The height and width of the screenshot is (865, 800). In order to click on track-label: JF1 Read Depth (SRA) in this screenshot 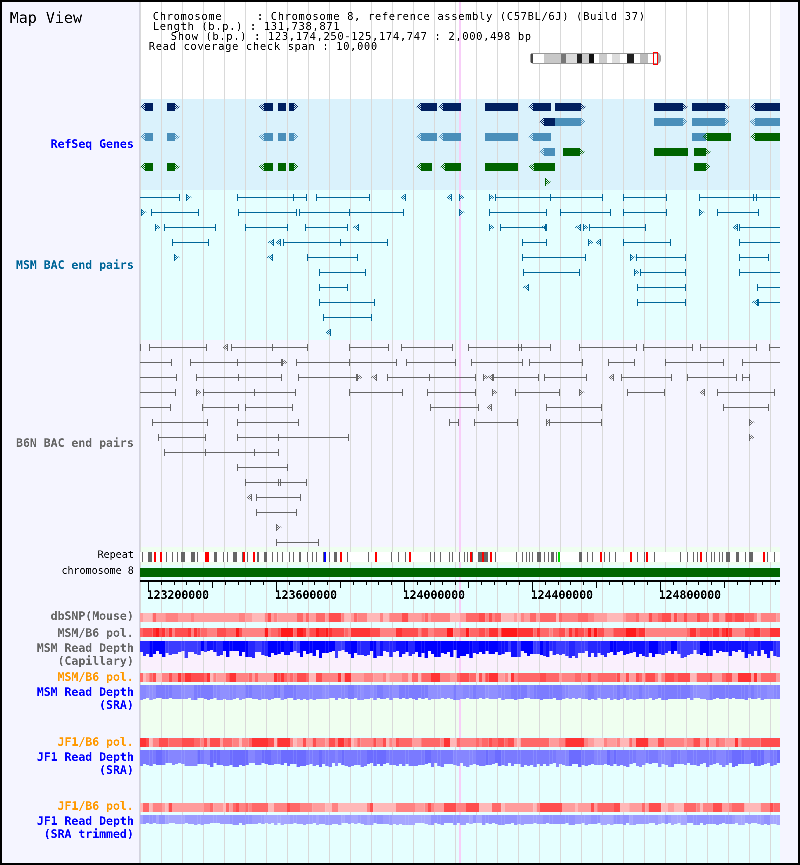, I will do `click(85, 764)`.